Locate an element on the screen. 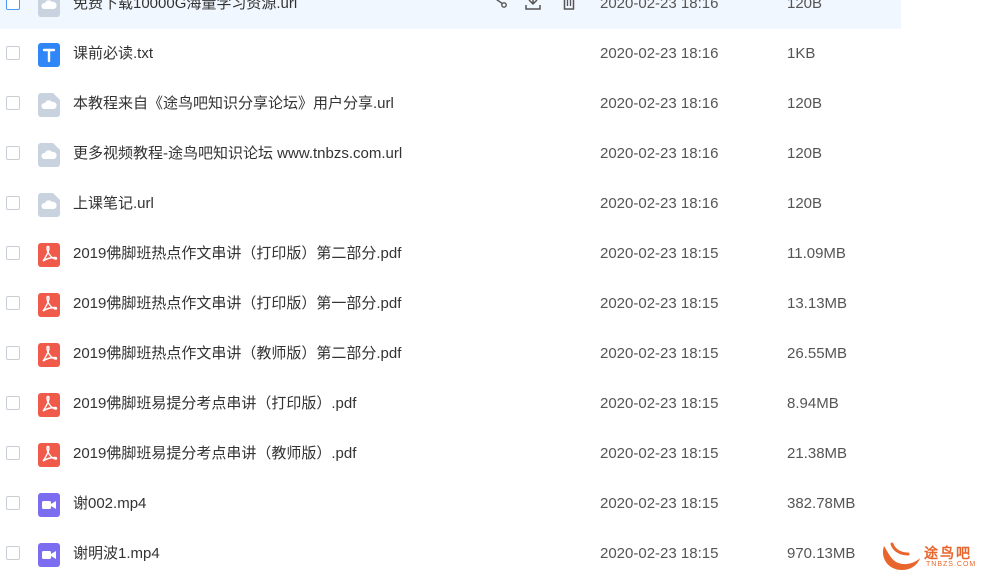  txt-icon is located at coordinates (49, 55).